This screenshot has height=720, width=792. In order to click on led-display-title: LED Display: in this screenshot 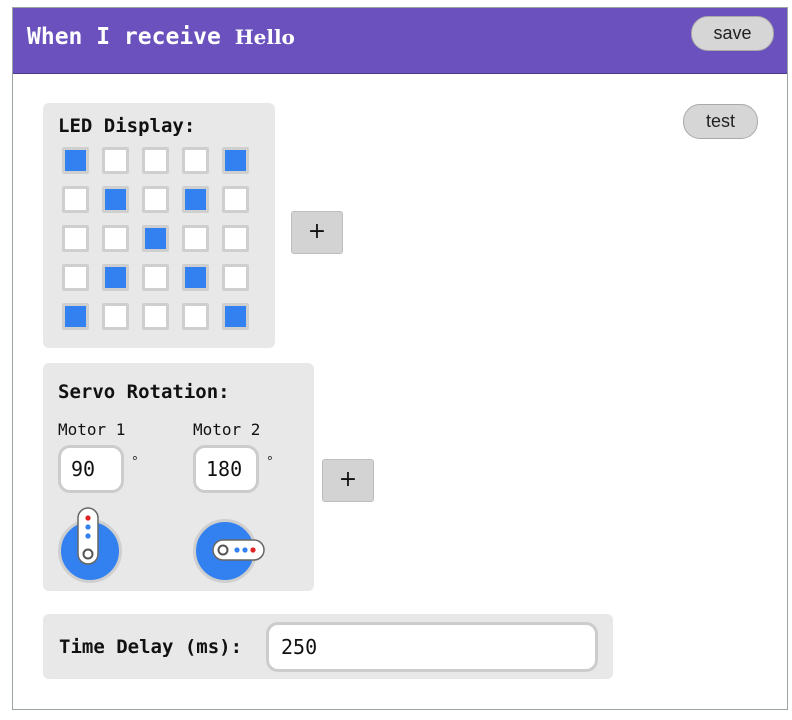, I will do `click(127, 126)`.